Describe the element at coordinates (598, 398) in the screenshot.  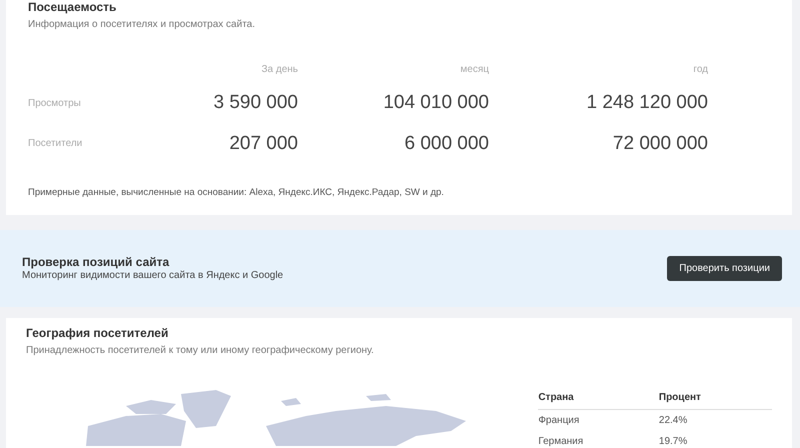
I see `column-header: Страна` at that location.